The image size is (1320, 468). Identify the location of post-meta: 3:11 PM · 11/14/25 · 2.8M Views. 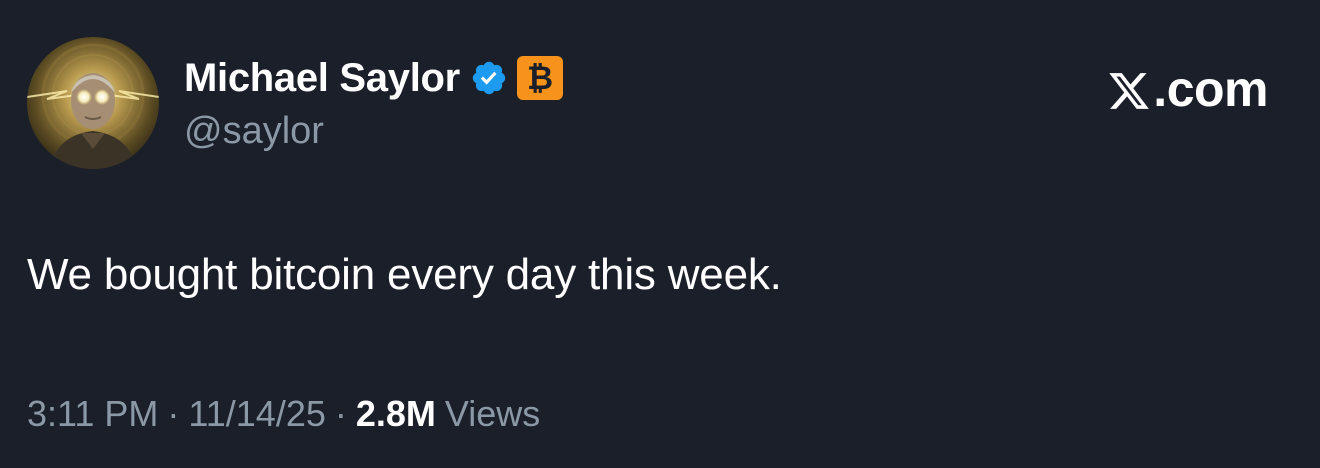
(283, 414).